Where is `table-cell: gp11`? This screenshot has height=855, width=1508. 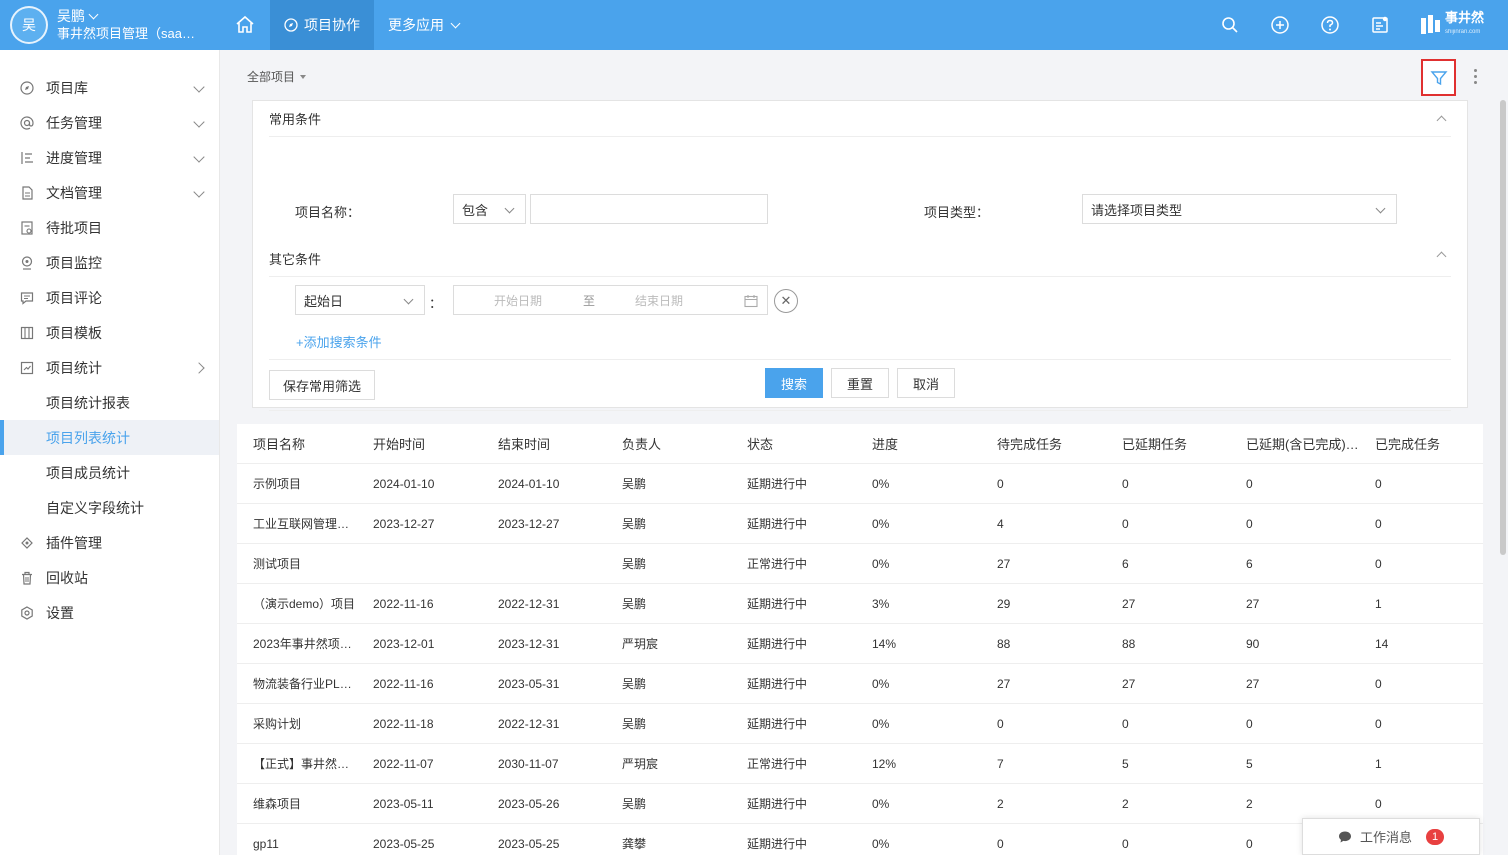 table-cell: gp11 is located at coordinates (297, 844).